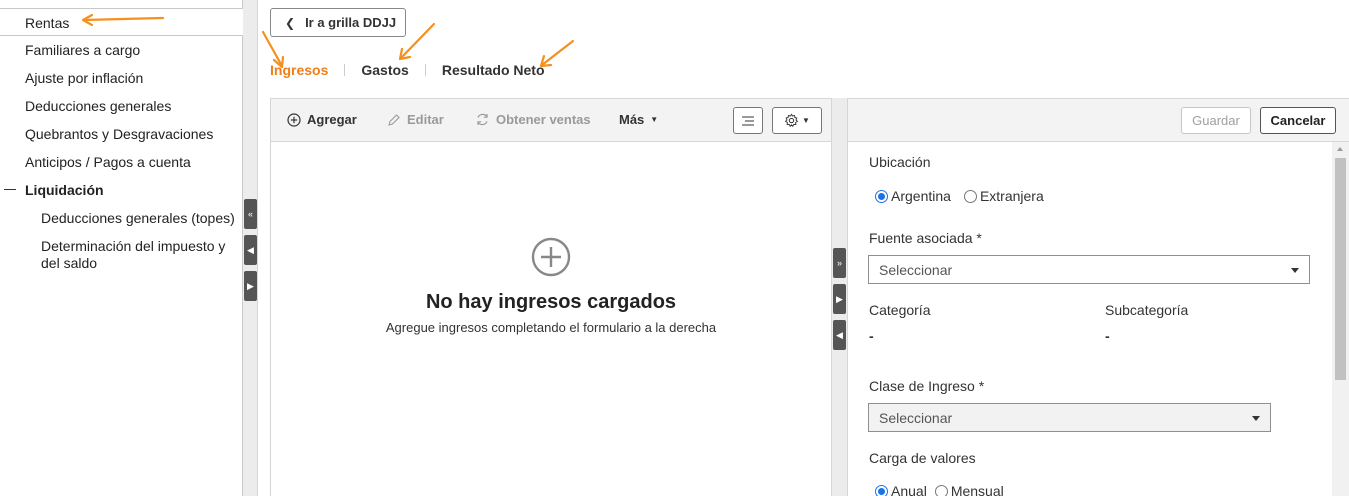 The width and height of the screenshot is (1349, 496). I want to click on ubicacion-label: Ubicación, so click(900, 162).